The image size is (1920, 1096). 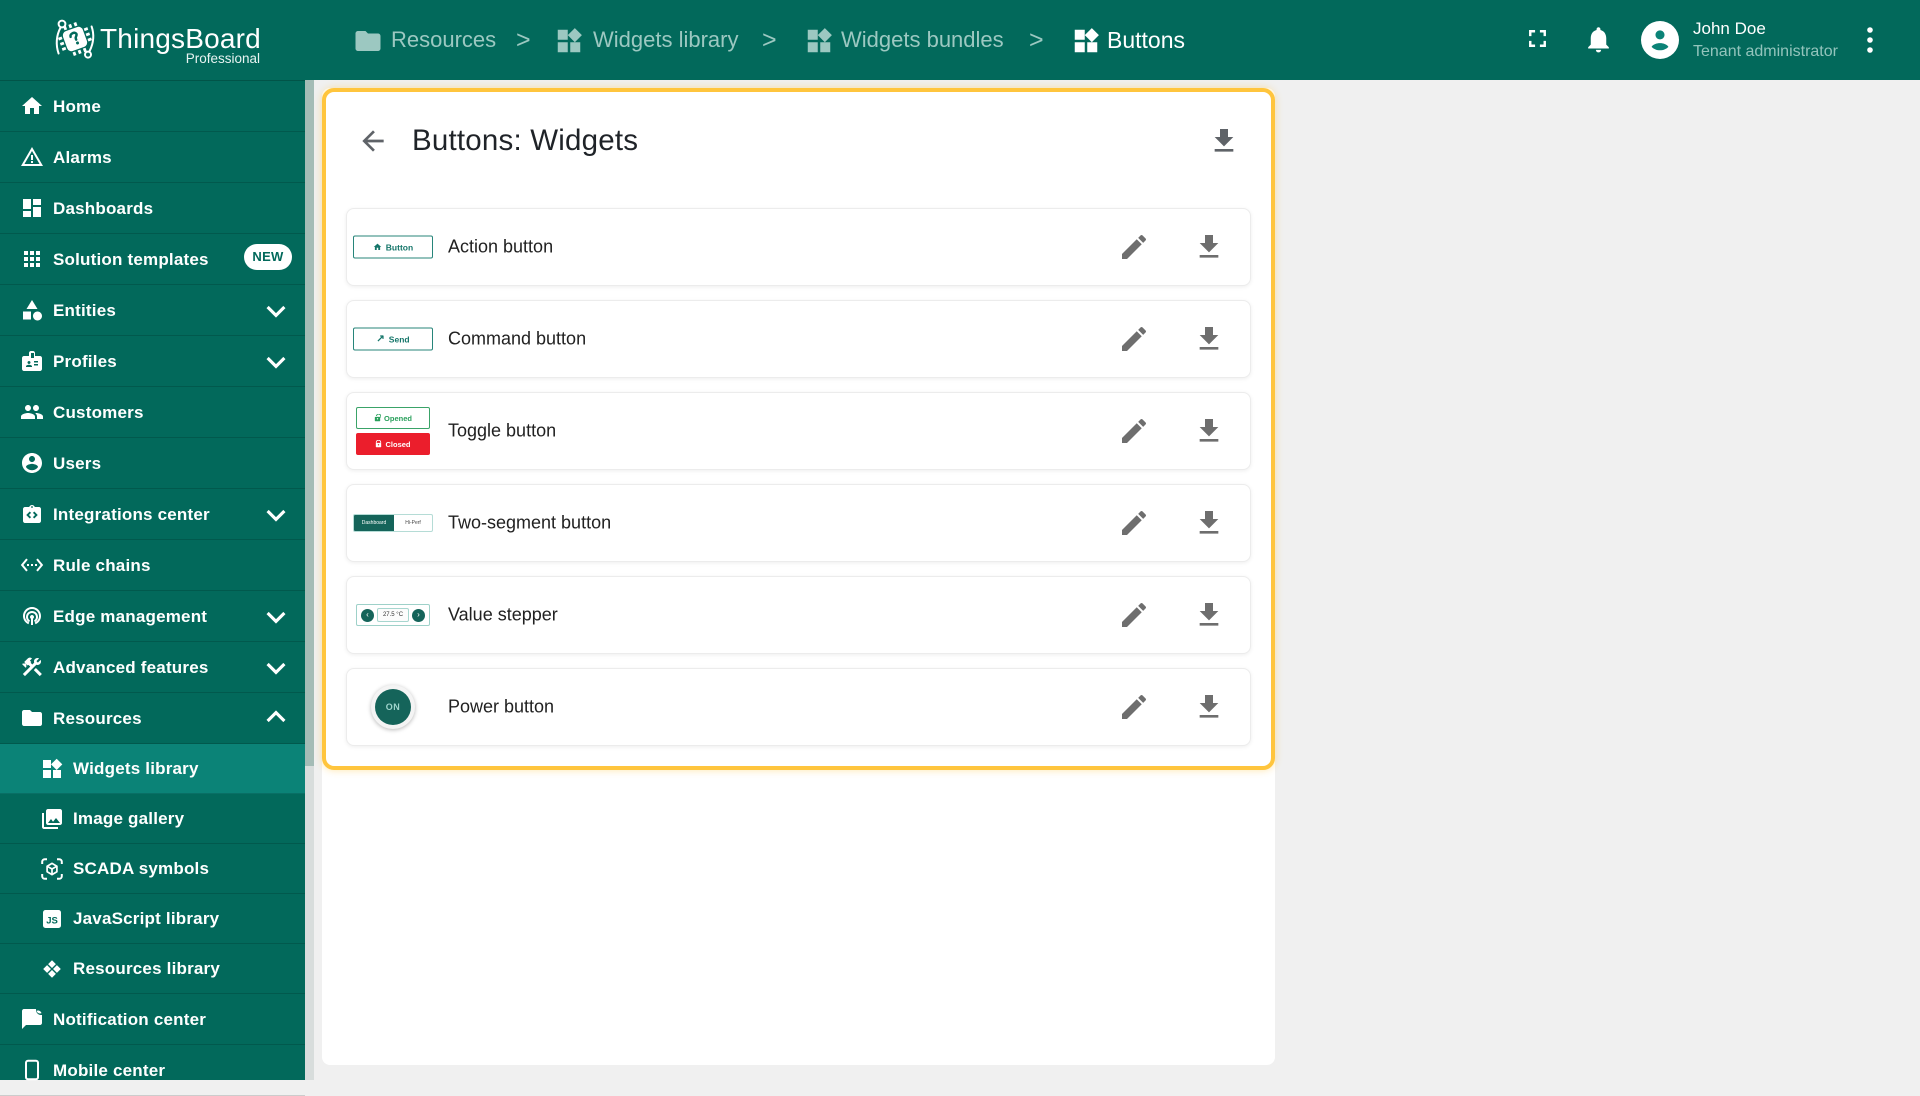 What do you see at coordinates (52, 920) in the screenshot?
I see `svg-text: JS` at bounding box center [52, 920].